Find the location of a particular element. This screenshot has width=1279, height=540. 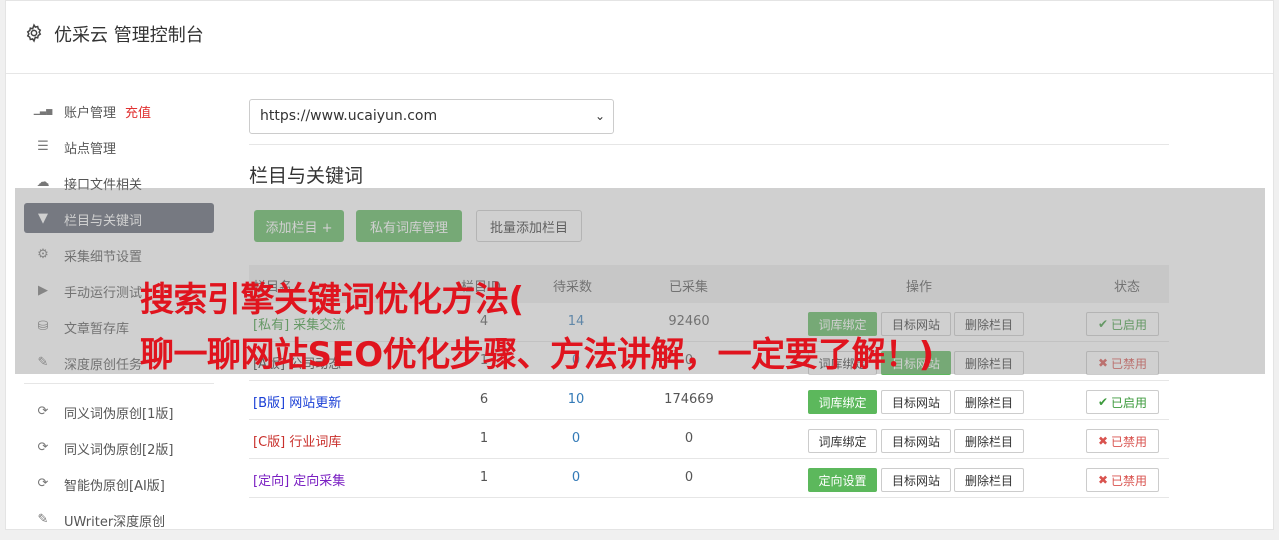

header: 优采云 管理控制台 is located at coordinates (639, 37).